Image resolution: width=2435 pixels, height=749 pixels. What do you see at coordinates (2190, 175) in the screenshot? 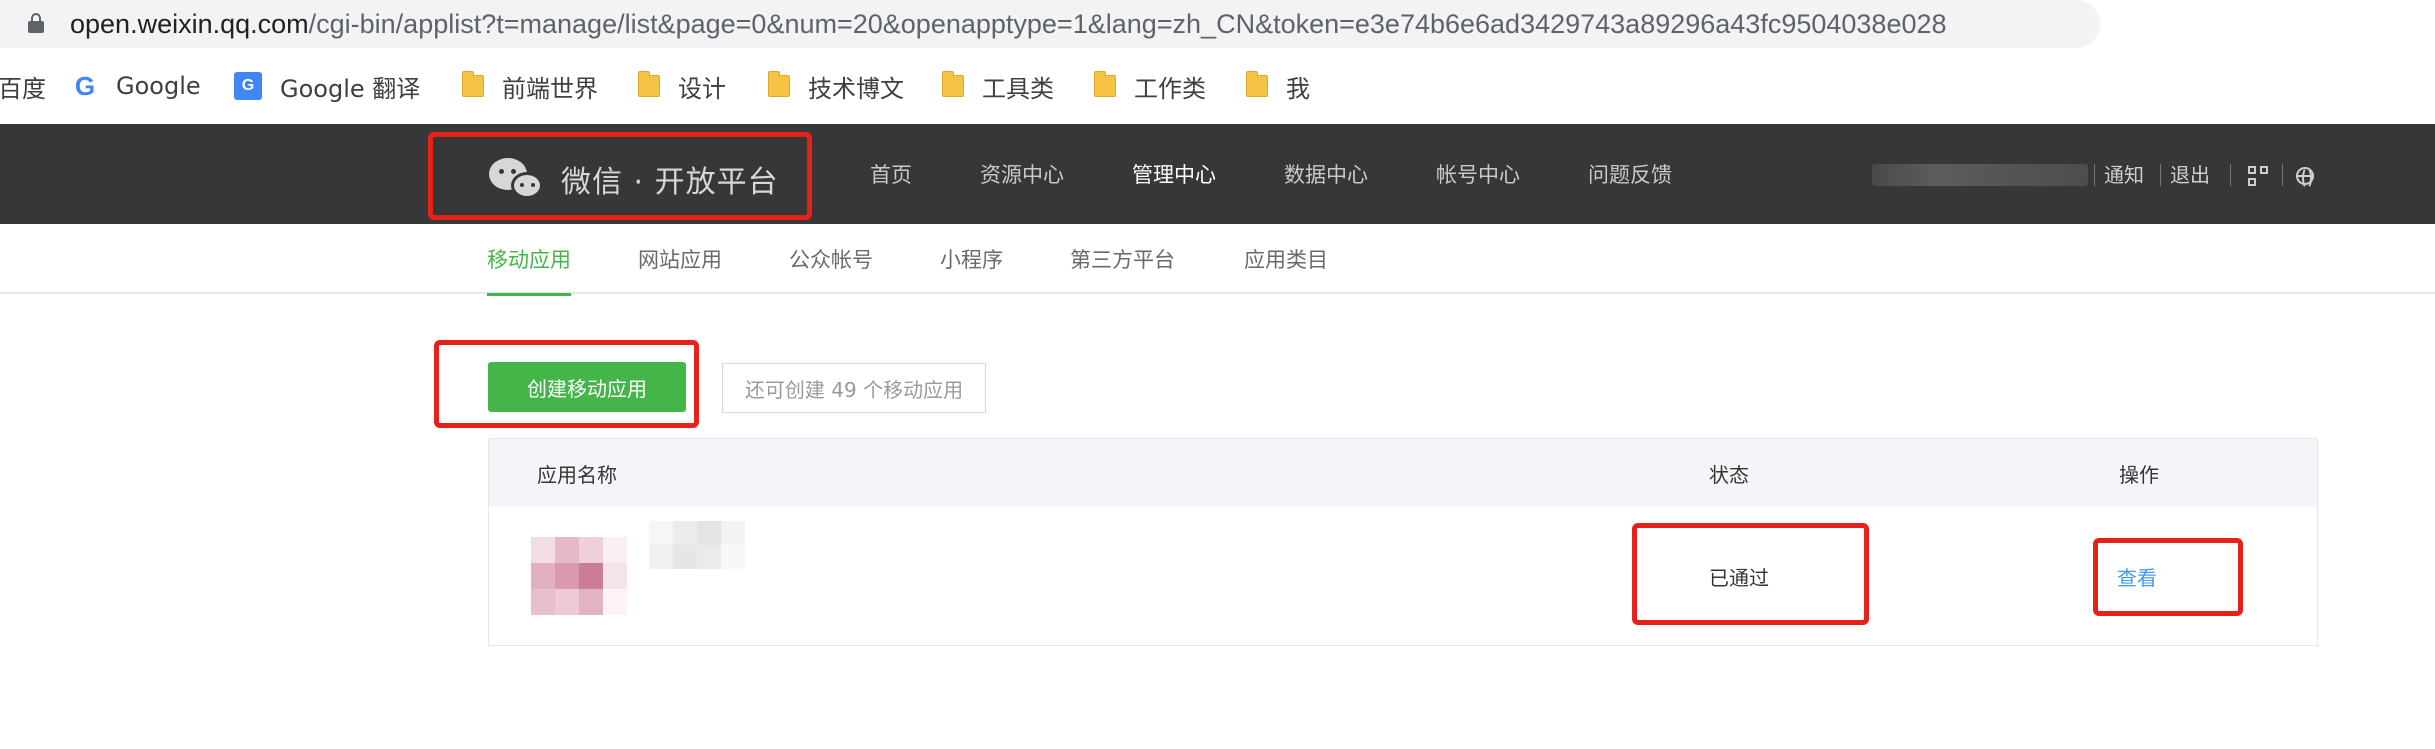
I see `logout-link: 退出` at bounding box center [2190, 175].